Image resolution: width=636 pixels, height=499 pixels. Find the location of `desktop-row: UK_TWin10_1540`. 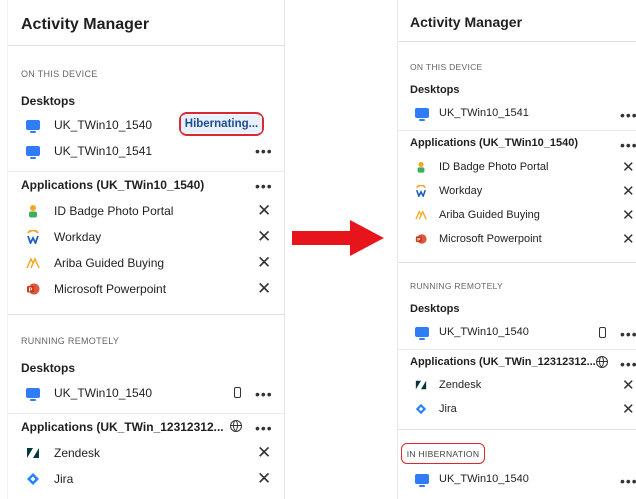

desktop-row: UK_TWin10_1540 is located at coordinates (89, 125).